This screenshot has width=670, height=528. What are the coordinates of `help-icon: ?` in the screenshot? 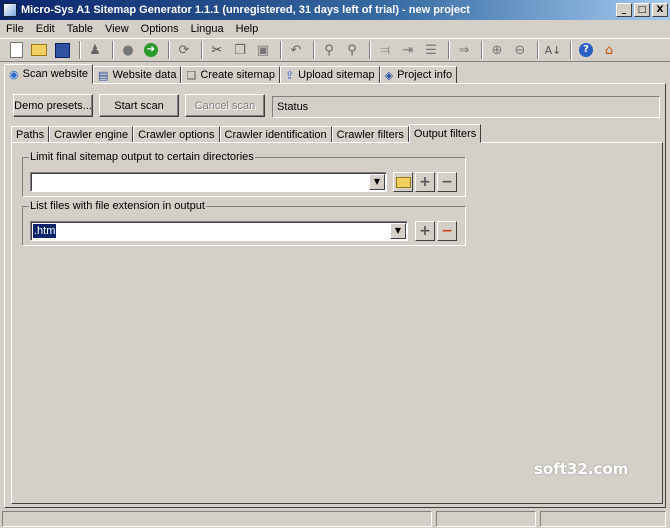 It's located at (586, 50).